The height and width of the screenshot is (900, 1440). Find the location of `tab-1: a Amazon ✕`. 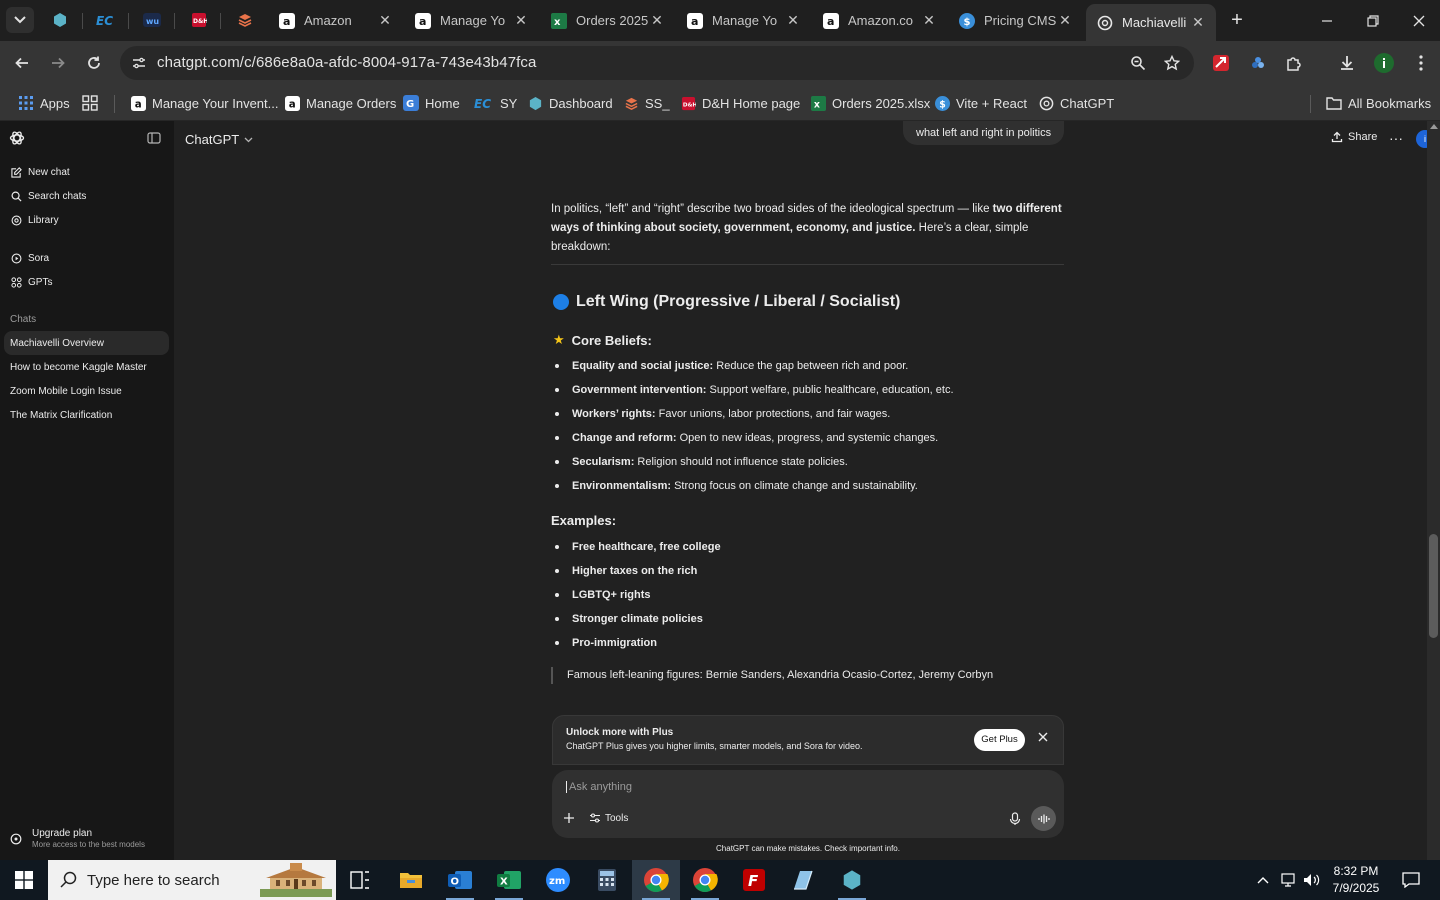

tab-1: a Amazon ✕ is located at coordinates (335, 20).